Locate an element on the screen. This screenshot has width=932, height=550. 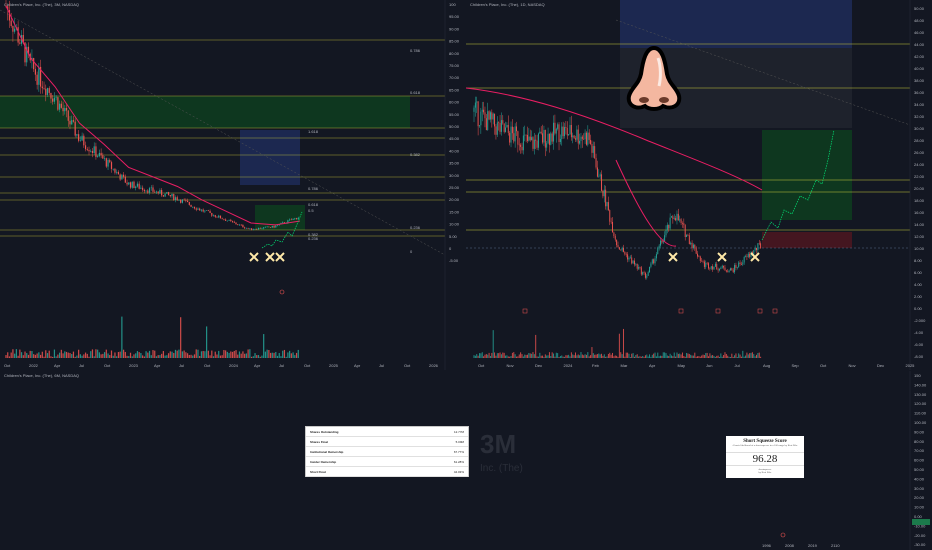
y-axis-tick: 15.00 is located at coordinates (454, 211).